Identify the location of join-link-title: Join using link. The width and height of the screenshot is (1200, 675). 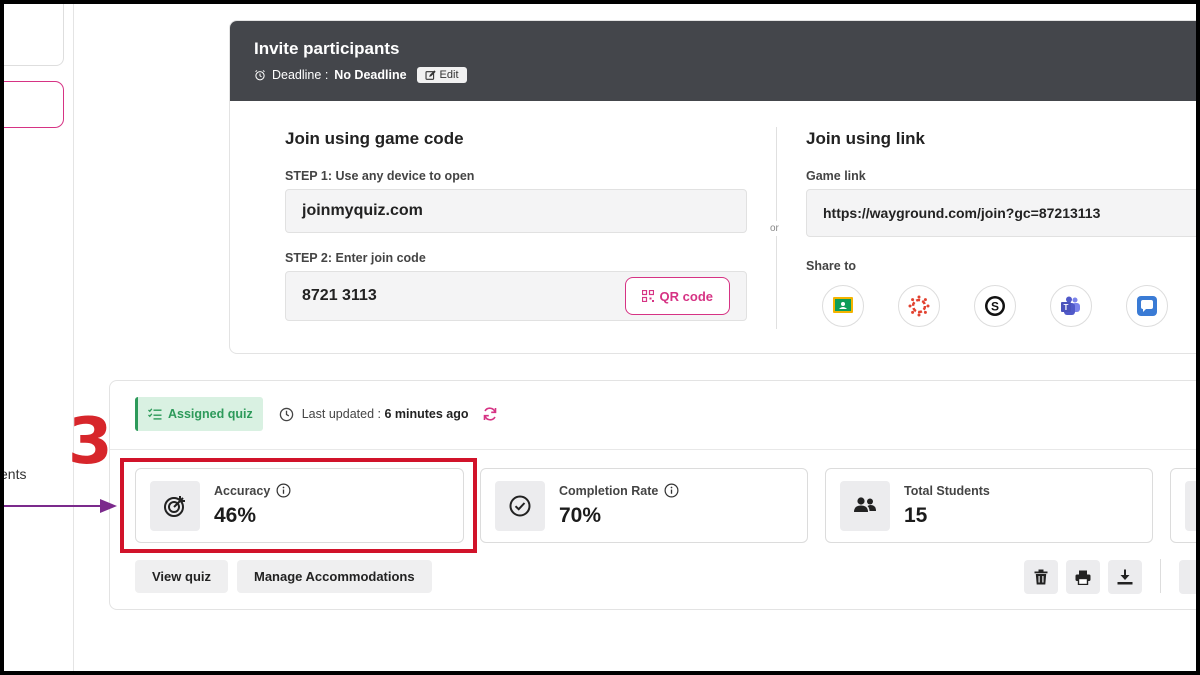
(866, 138).